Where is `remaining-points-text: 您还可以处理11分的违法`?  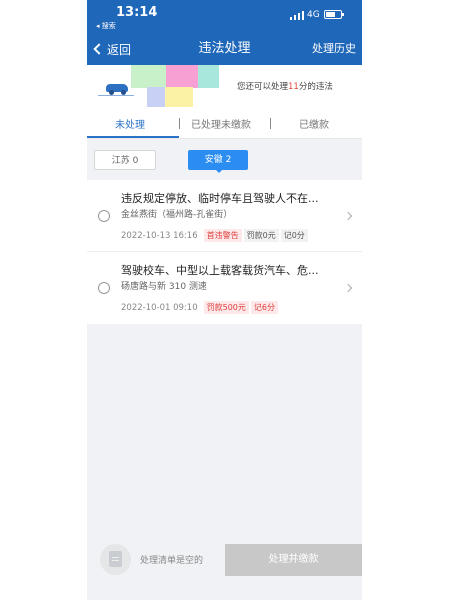
remaining-points-text: 您还可以处理11分的违法 is located at coordinates (285, 86).